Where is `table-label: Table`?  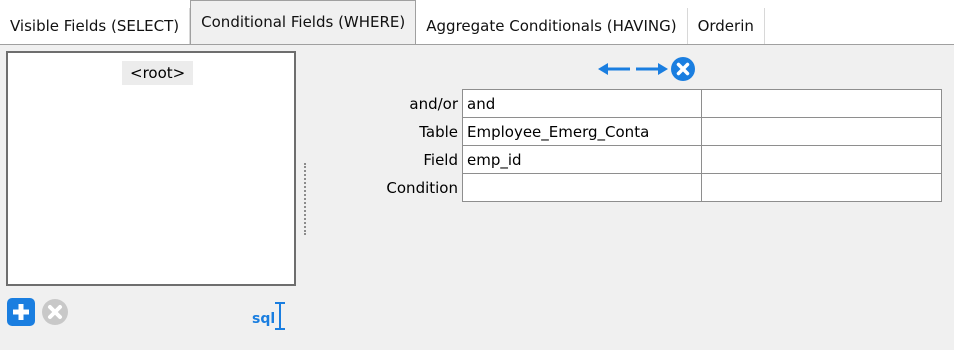 table-label: Table is located at coordinates (438, 131).